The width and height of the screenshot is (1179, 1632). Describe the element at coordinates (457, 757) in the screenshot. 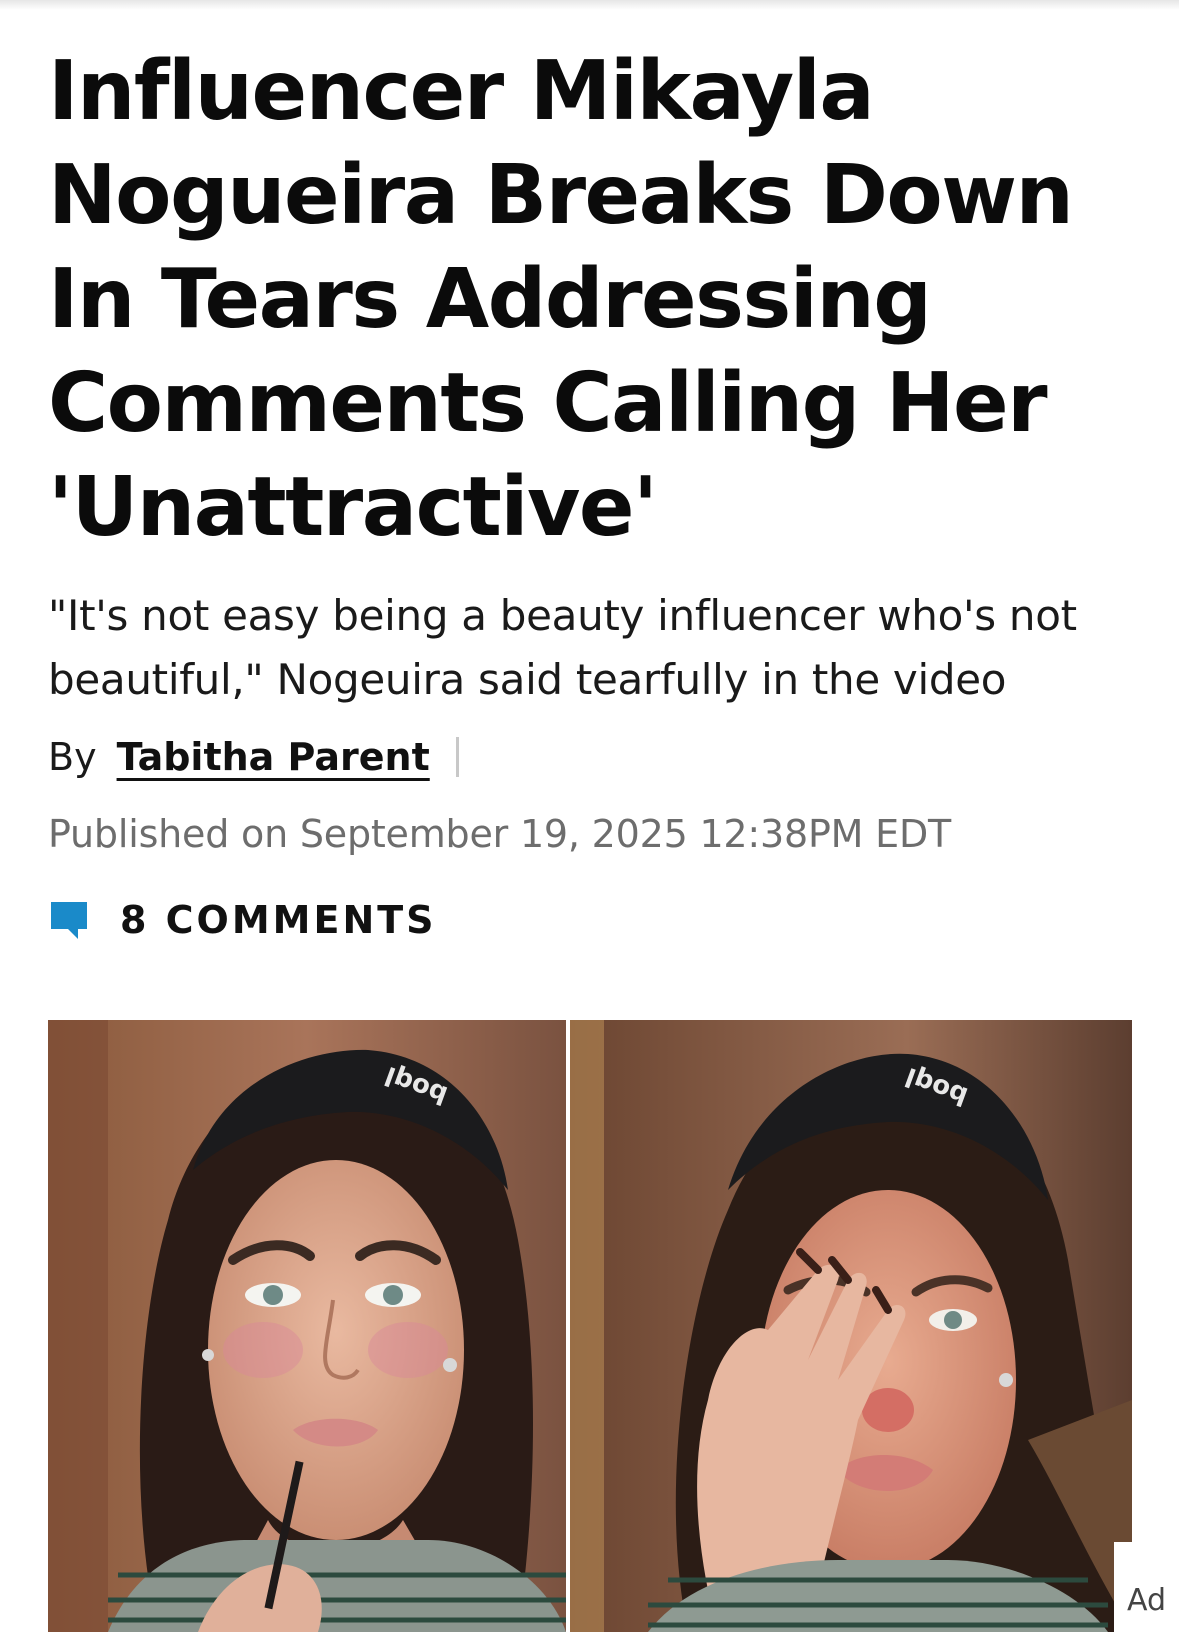

I see `byline-separator` at that location.